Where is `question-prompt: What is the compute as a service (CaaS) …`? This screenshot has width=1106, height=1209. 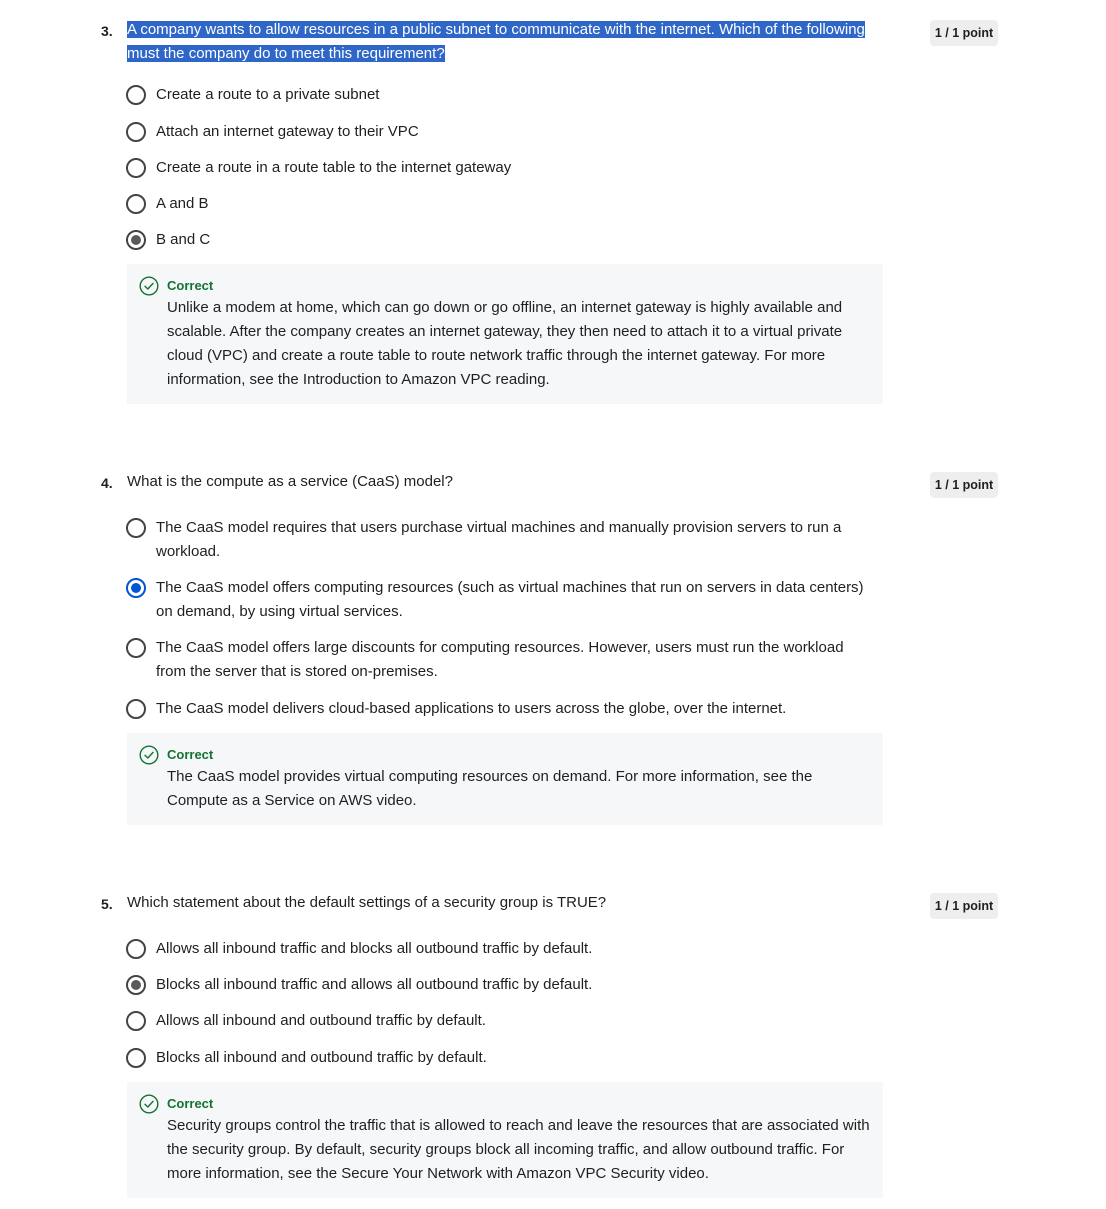 question-prompt: What is the compute as a service (CaaS) … is located at coordinates (290, 481).